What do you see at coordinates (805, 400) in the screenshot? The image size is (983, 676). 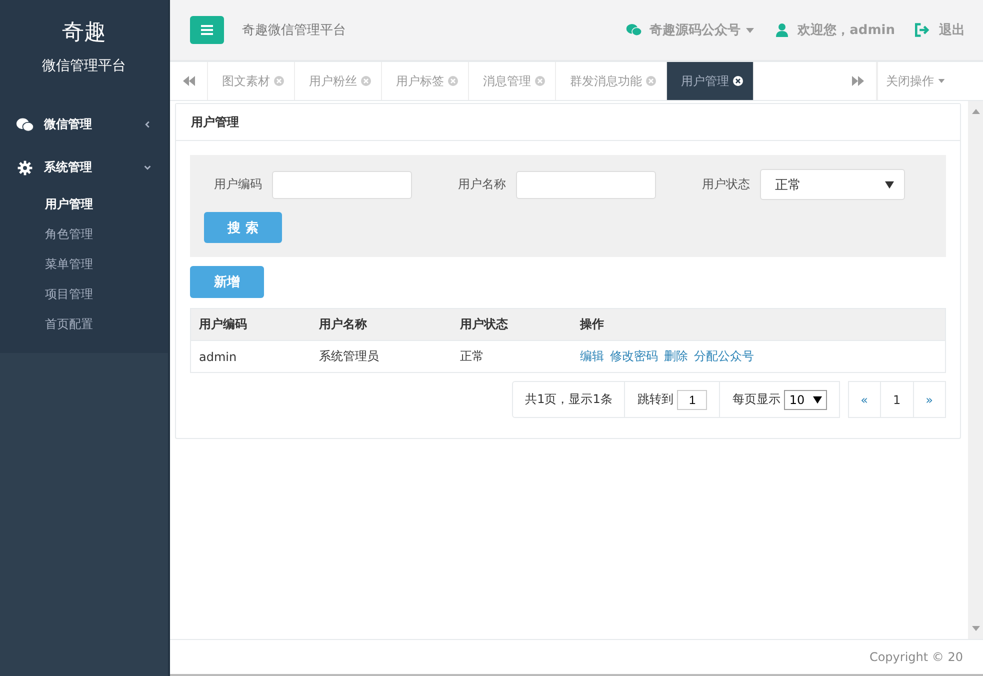 I see `per-page-select: 10` at bounding box center [805, 400].